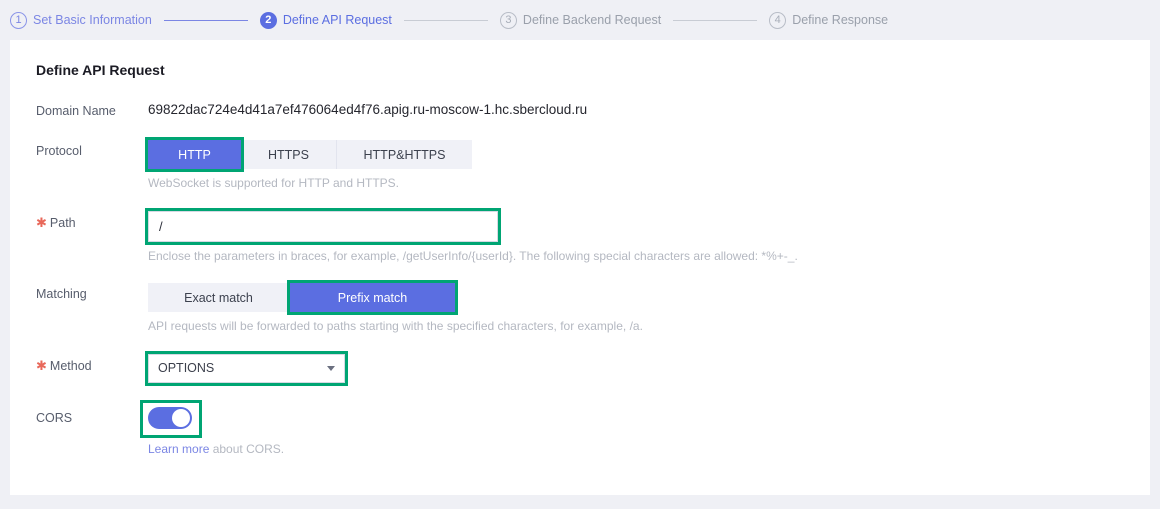 The image size is (1160, 509). Describe the element at coordinates (778, 20) in the screenshot. I see `step-4-number: 4` at that location.